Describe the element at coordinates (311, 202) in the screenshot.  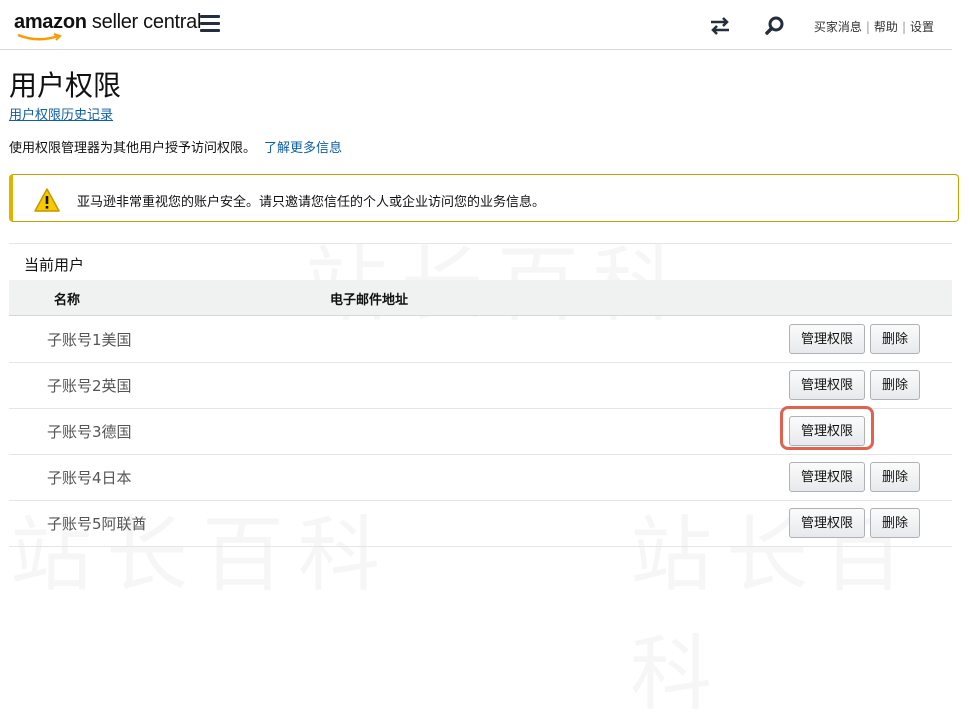
I see `alert-message: 亚马逊非常重视您的账户安全。请只邀请您信任的个人或企业访问您的业务信息。` at that location.